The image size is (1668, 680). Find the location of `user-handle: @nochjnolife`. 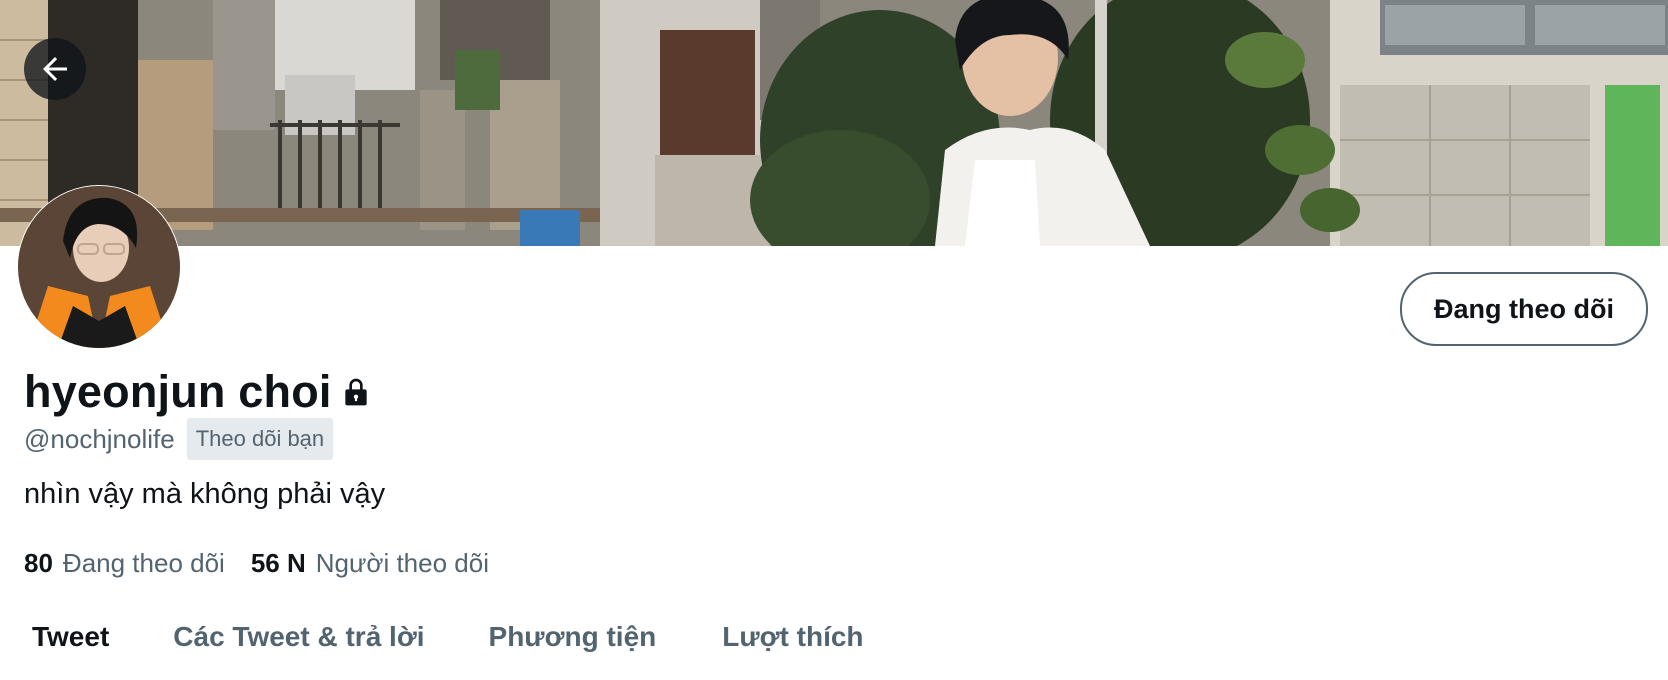

user-handle: @nochjnolife is located at coordinates (99, 438).